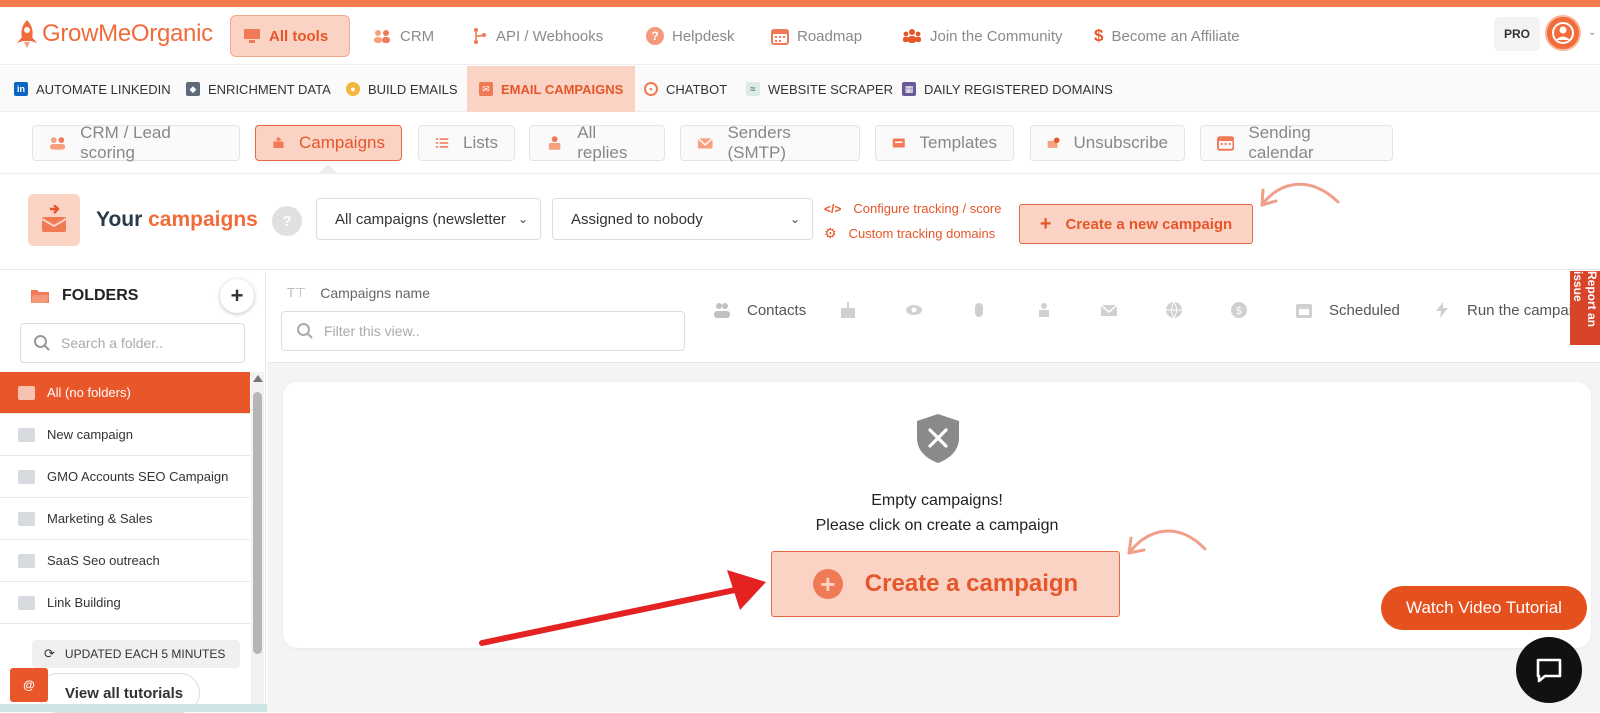 This screenshot has height=713, width=1600. I want to click on lightning-icon, so click(1442, 310).